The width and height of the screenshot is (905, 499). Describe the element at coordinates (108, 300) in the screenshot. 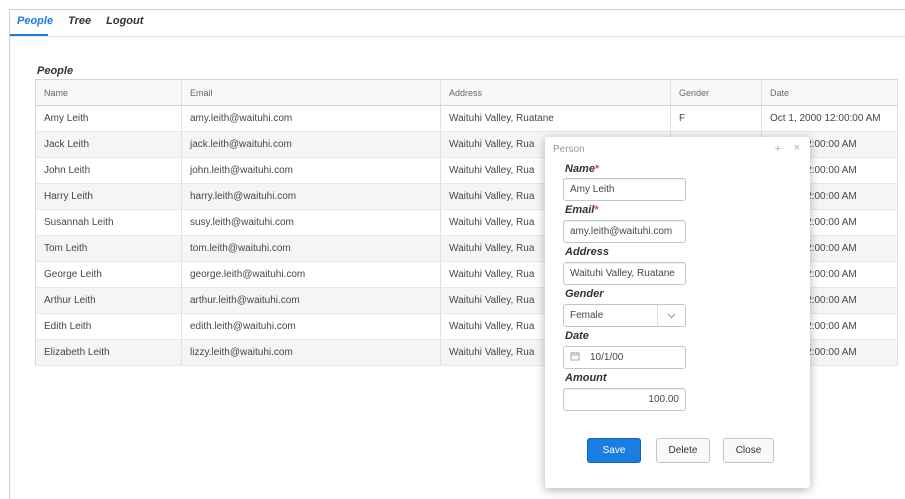

I see `cell-name: Arthur Leith` at that location.